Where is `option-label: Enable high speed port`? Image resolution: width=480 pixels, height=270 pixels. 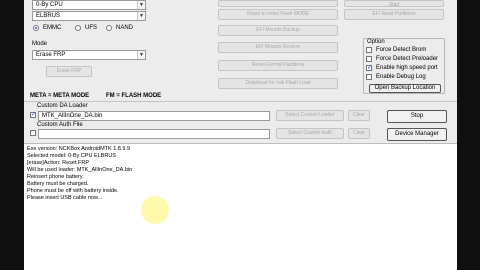
option-label: Enable high speed port is located at coordinates (407, 68).